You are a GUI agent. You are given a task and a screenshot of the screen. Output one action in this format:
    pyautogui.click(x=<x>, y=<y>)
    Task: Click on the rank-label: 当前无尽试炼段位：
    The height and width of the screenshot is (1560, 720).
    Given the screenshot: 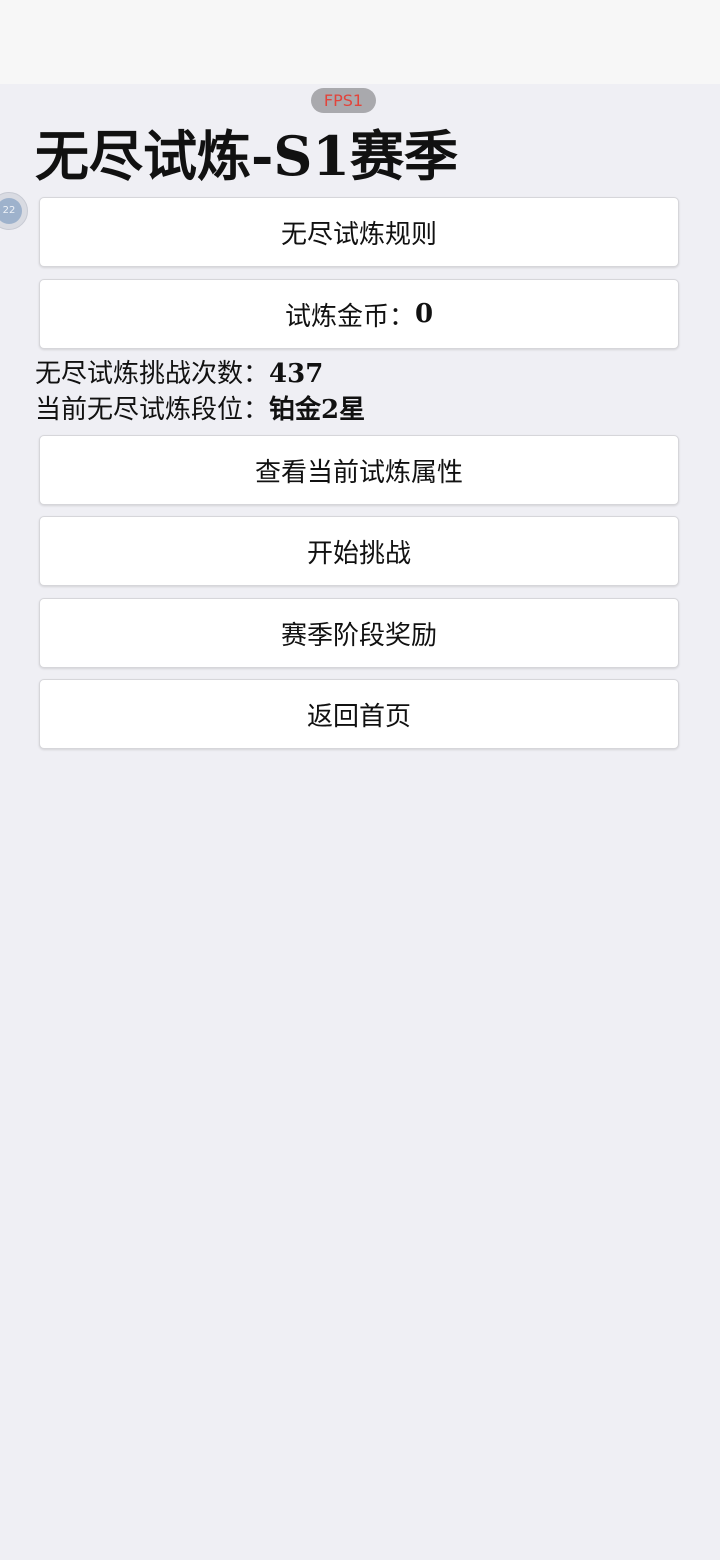 What is the action you would take?
    pyautogui.click(x=152, y=410)
    